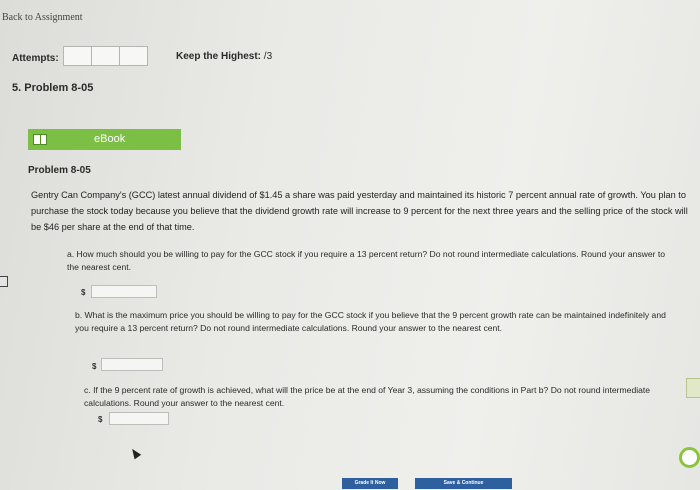 The width and height of the screenshot is (700, 490). Describe the element at coordinates (219, 56) in the screenshot. I see `keep-highest-label: Keep the Highest:` at that location.